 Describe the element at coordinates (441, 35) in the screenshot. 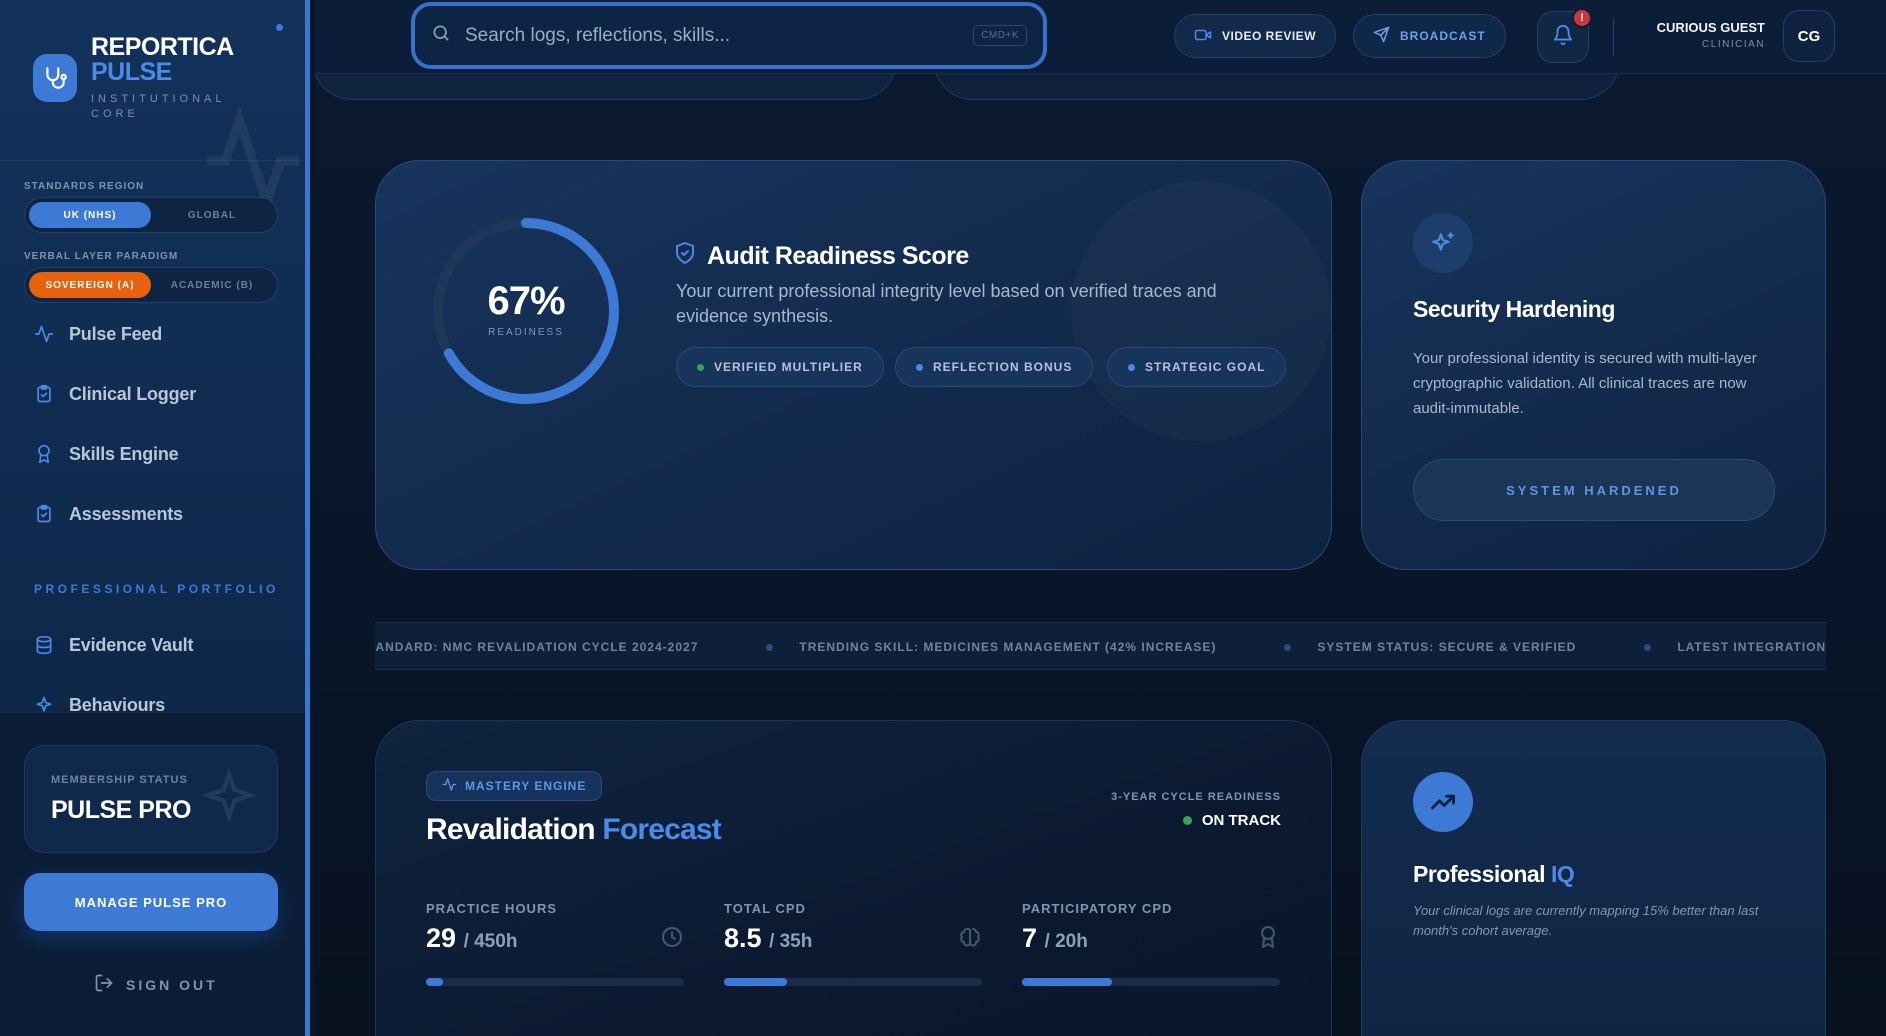

I see `search-icon` at that location.